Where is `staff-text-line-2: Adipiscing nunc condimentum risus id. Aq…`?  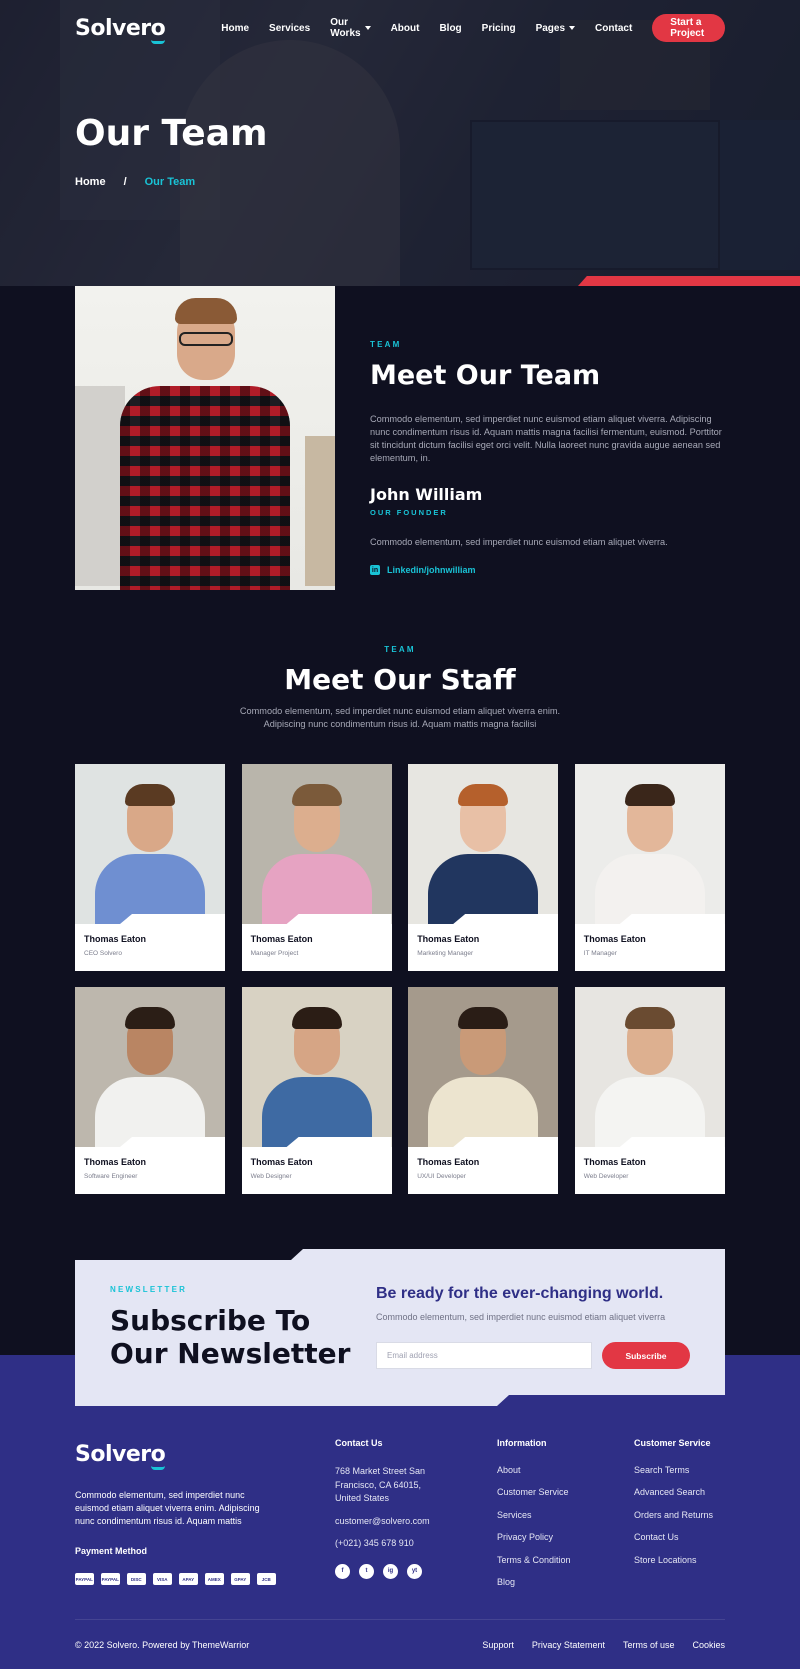 staff-text-line-2: Adipiscing nunc condimentum risus id. Aq… is located at coordinates (400, 724).